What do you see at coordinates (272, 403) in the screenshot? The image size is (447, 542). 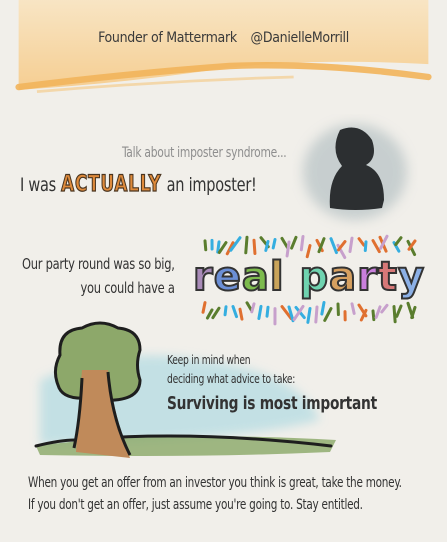 I see `advice-headline: Surviving is most important` at bounding box center [272, 403].